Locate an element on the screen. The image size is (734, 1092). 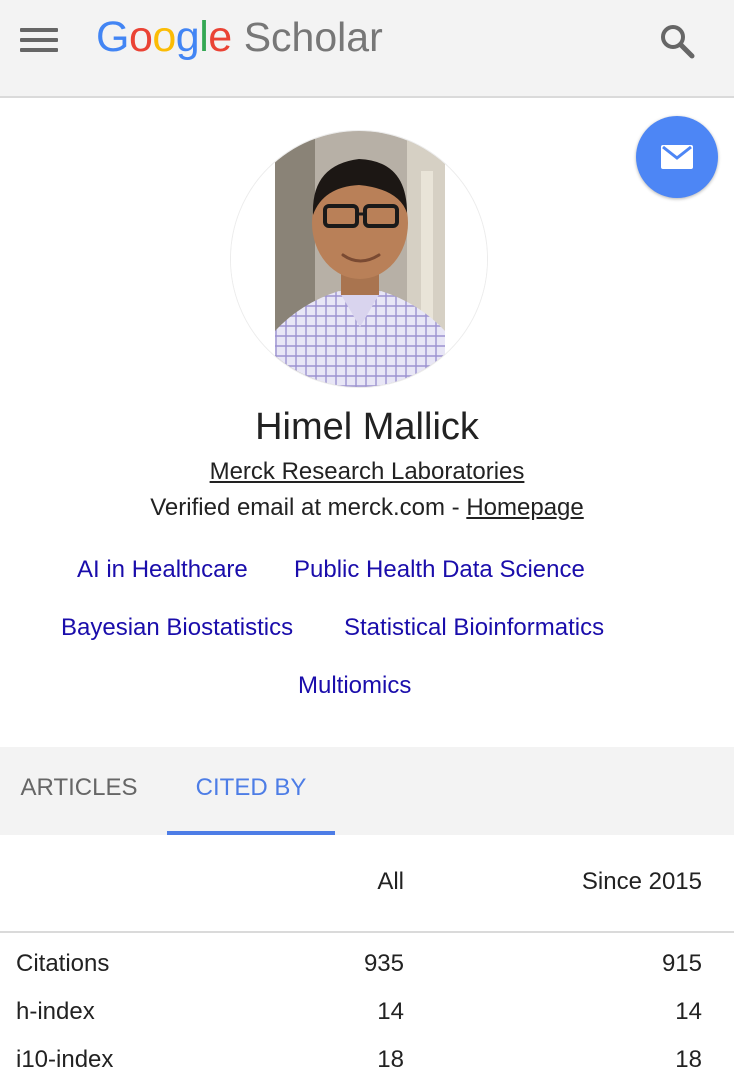
table-row: Citations 935 915 is located at coordinates (367, 972).